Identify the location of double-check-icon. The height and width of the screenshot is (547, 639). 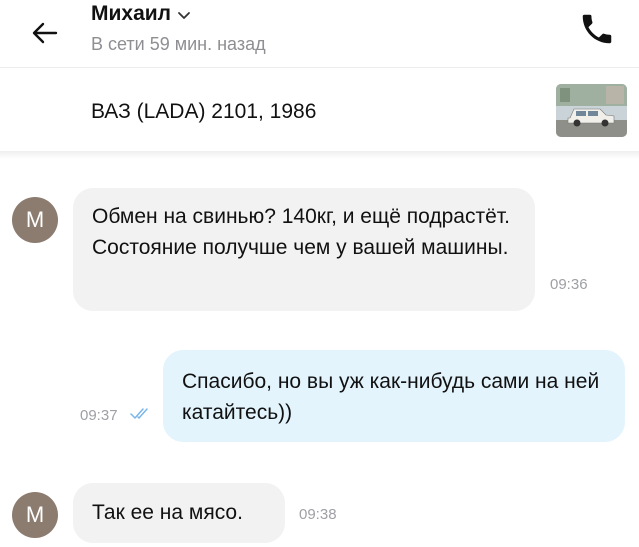
(139, 413).